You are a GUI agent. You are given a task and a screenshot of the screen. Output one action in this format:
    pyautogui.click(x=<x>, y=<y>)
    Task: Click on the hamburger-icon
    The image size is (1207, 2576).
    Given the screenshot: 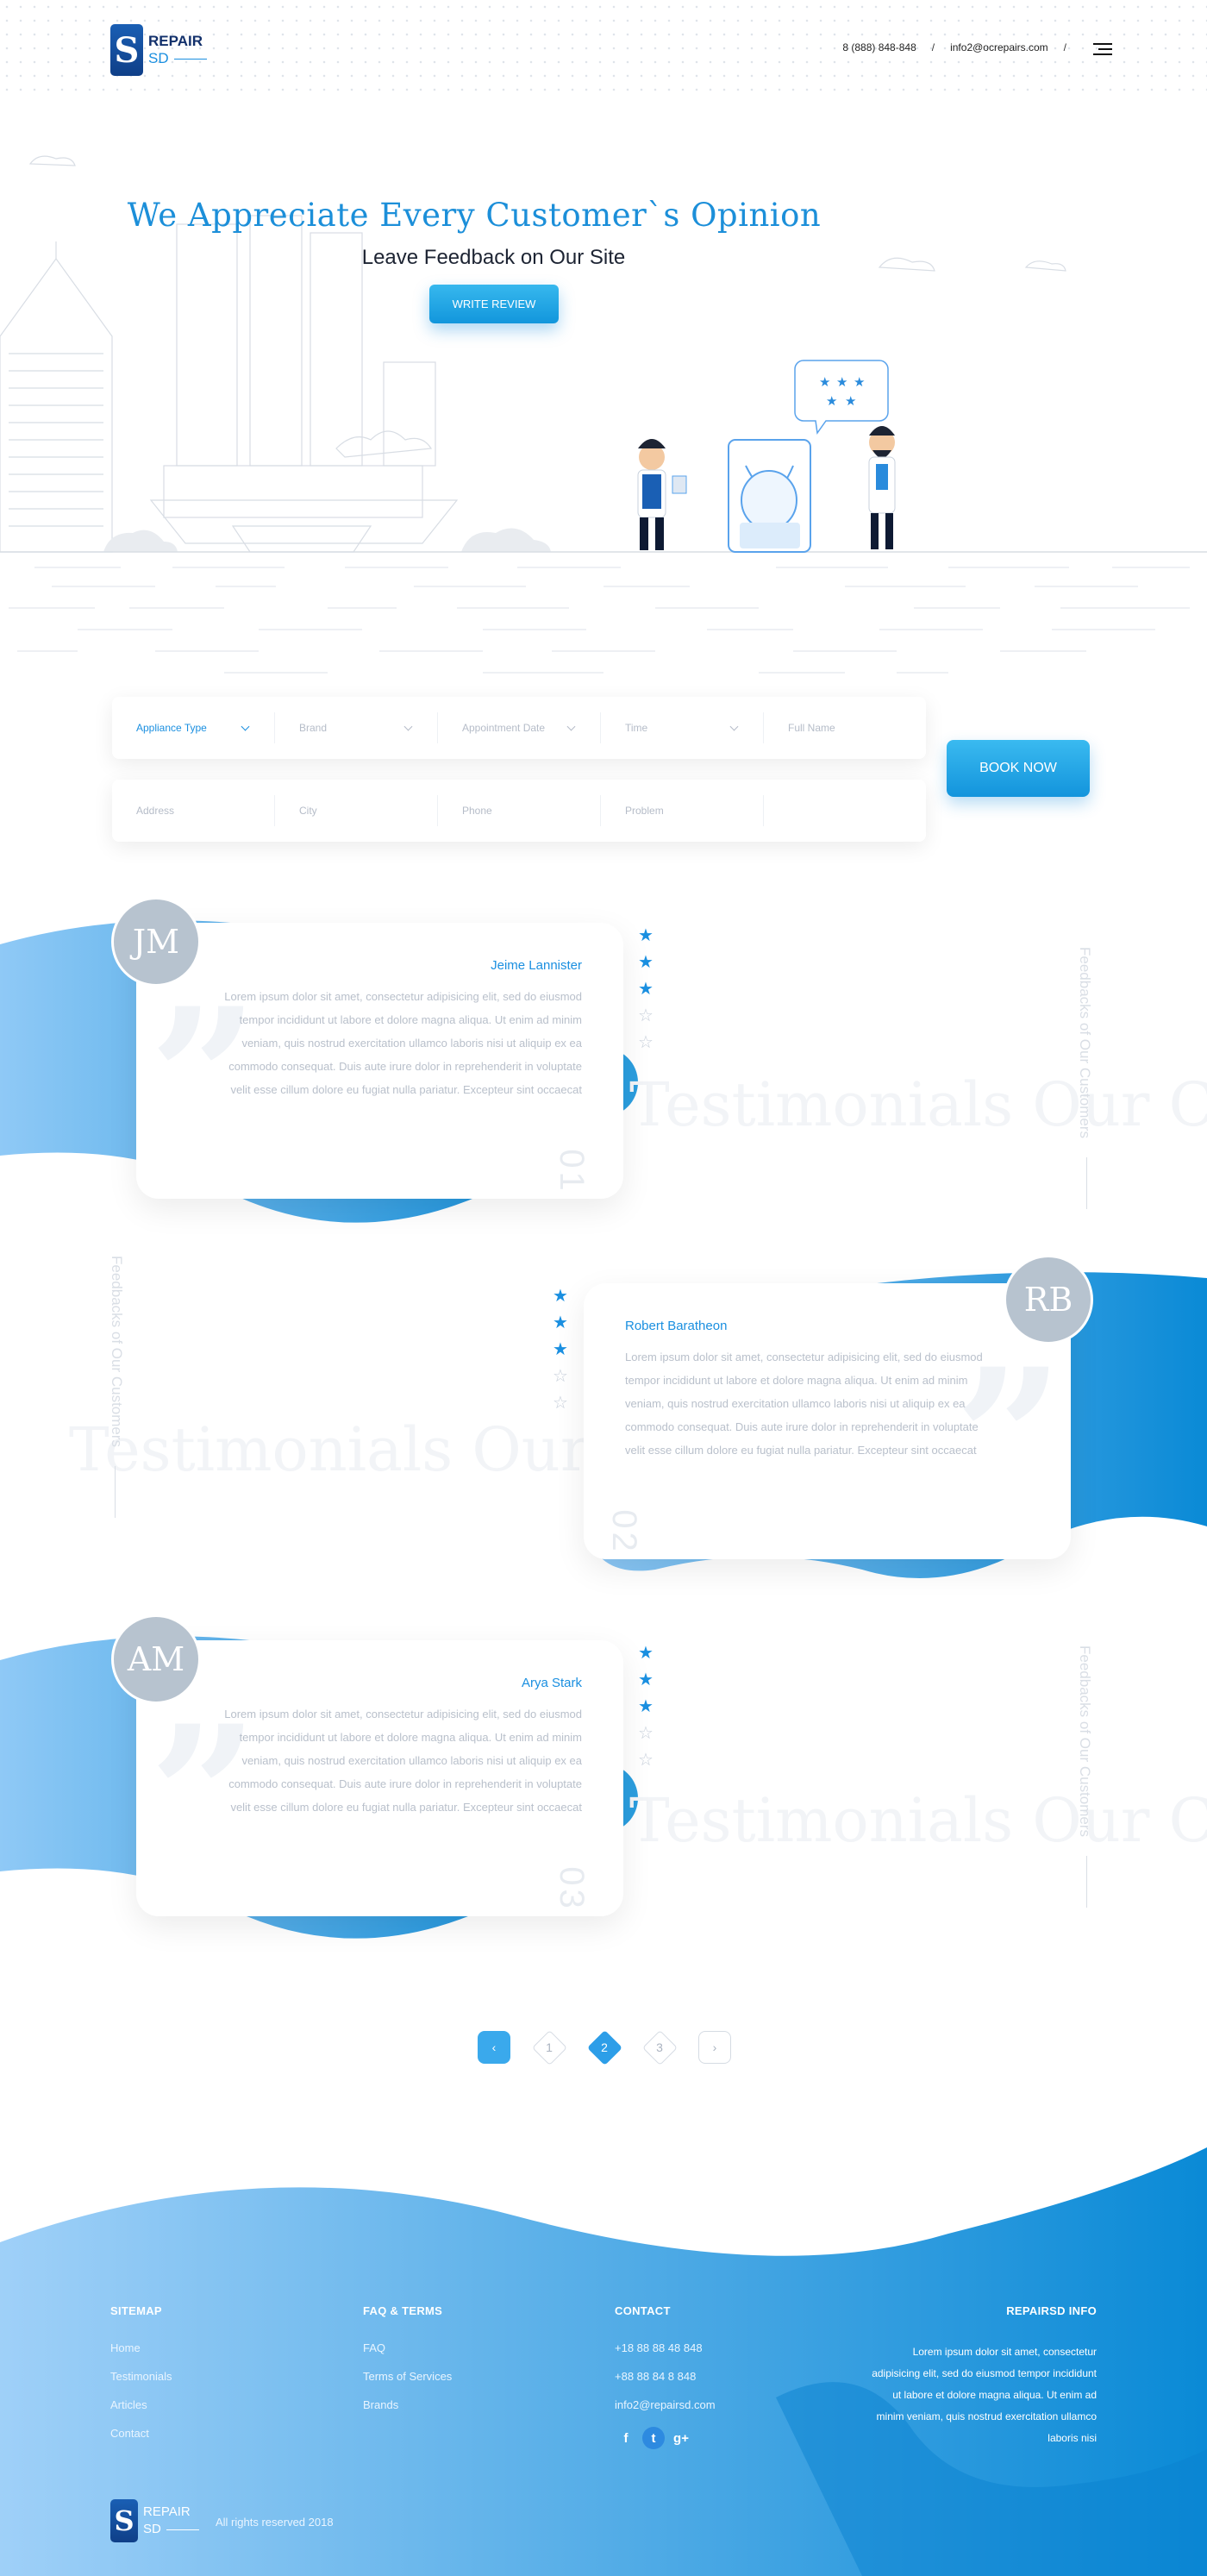 What is the action you would take?
    pyautogui.click(x=1102, y=49)
    